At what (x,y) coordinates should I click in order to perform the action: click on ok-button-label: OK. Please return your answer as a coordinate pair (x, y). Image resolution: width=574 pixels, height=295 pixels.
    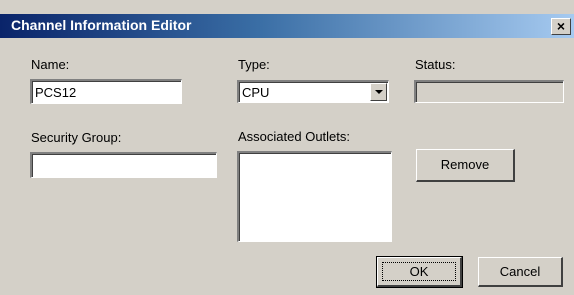
    Looking at the image, I should click on (419, 271).